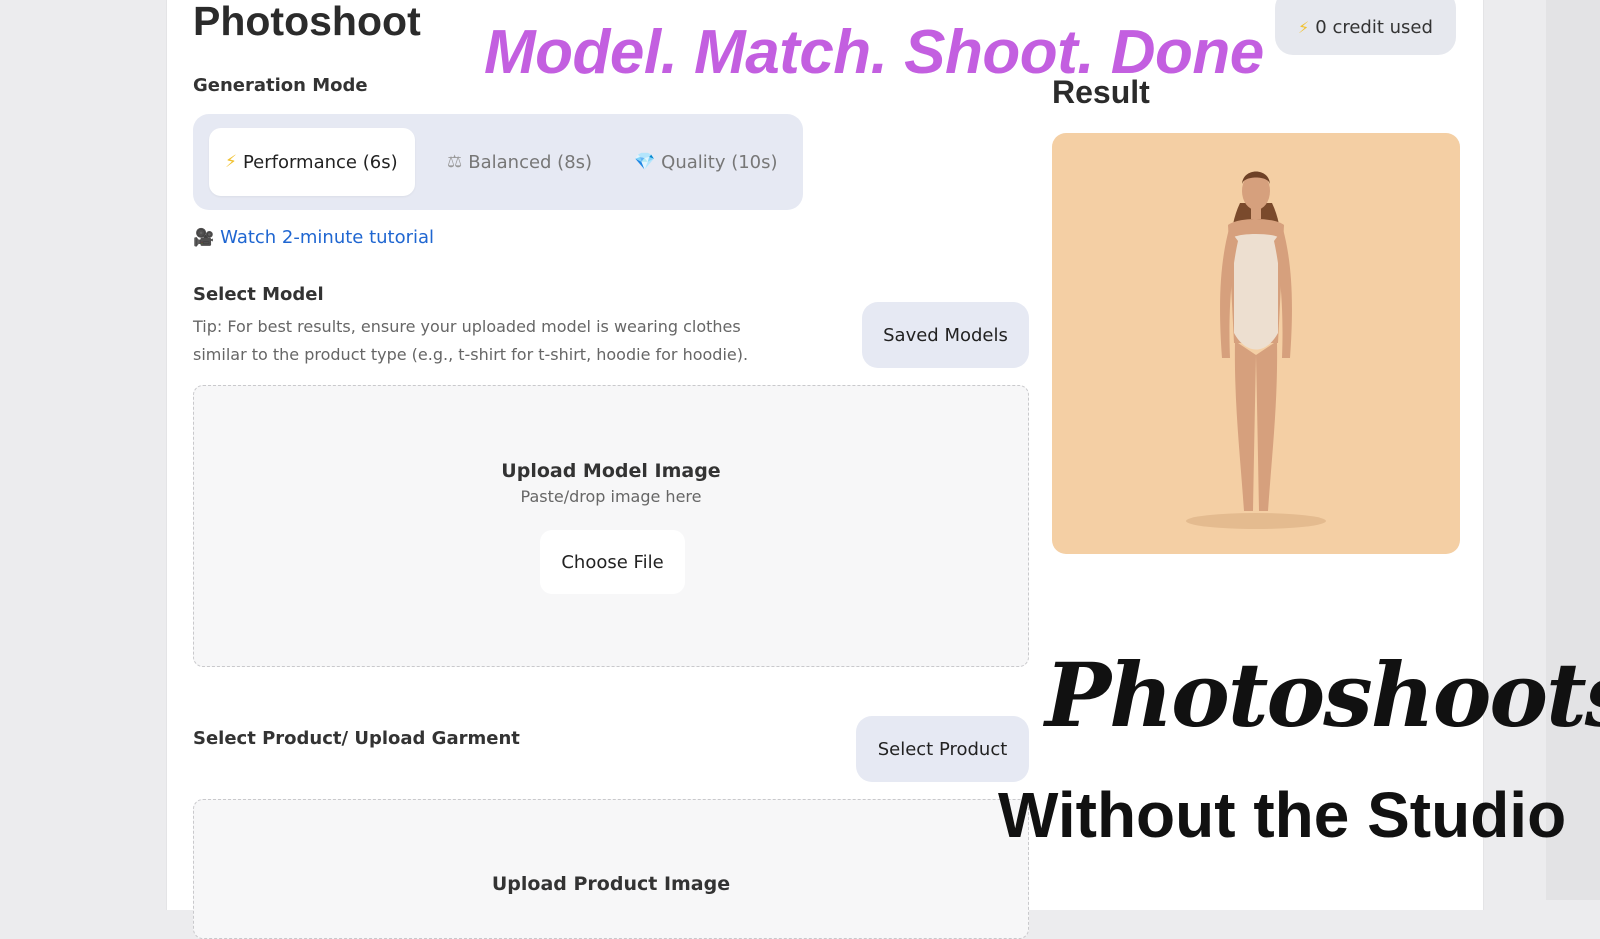 This screenshot has height=939, width=1600. Describe the element at coordinates (945, 335) in the screenshot. I see `saved-models-button: Saved Models` at that location.